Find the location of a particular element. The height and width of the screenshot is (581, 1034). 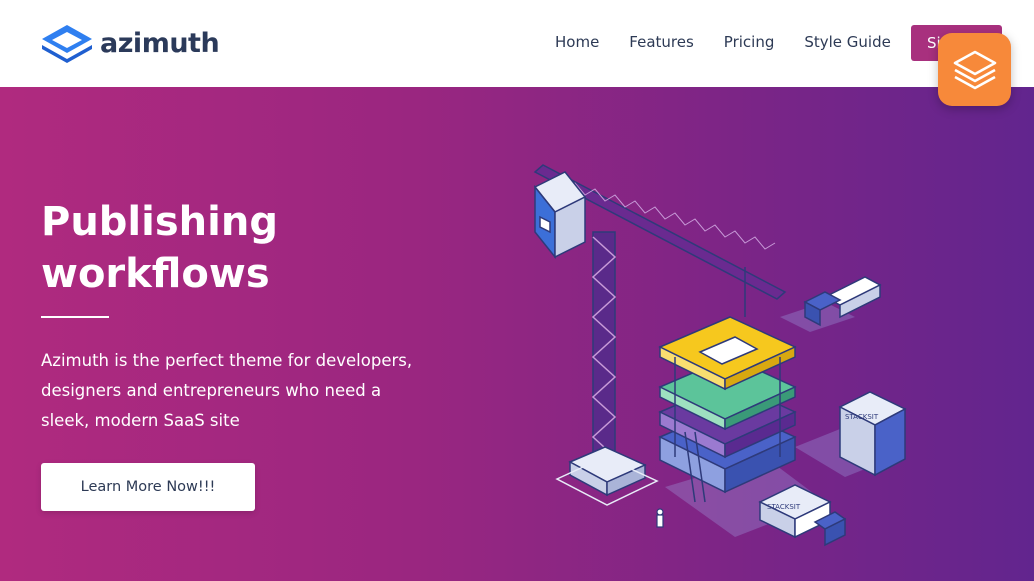

worker-figure is located at coordinates (660, 518).